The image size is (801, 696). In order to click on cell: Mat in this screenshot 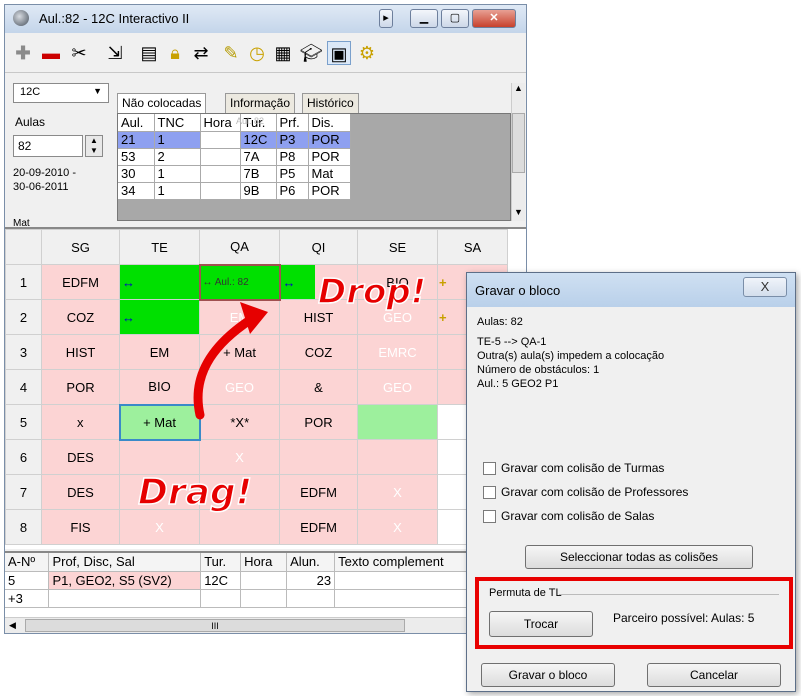, I will do `click(329, 174)`.